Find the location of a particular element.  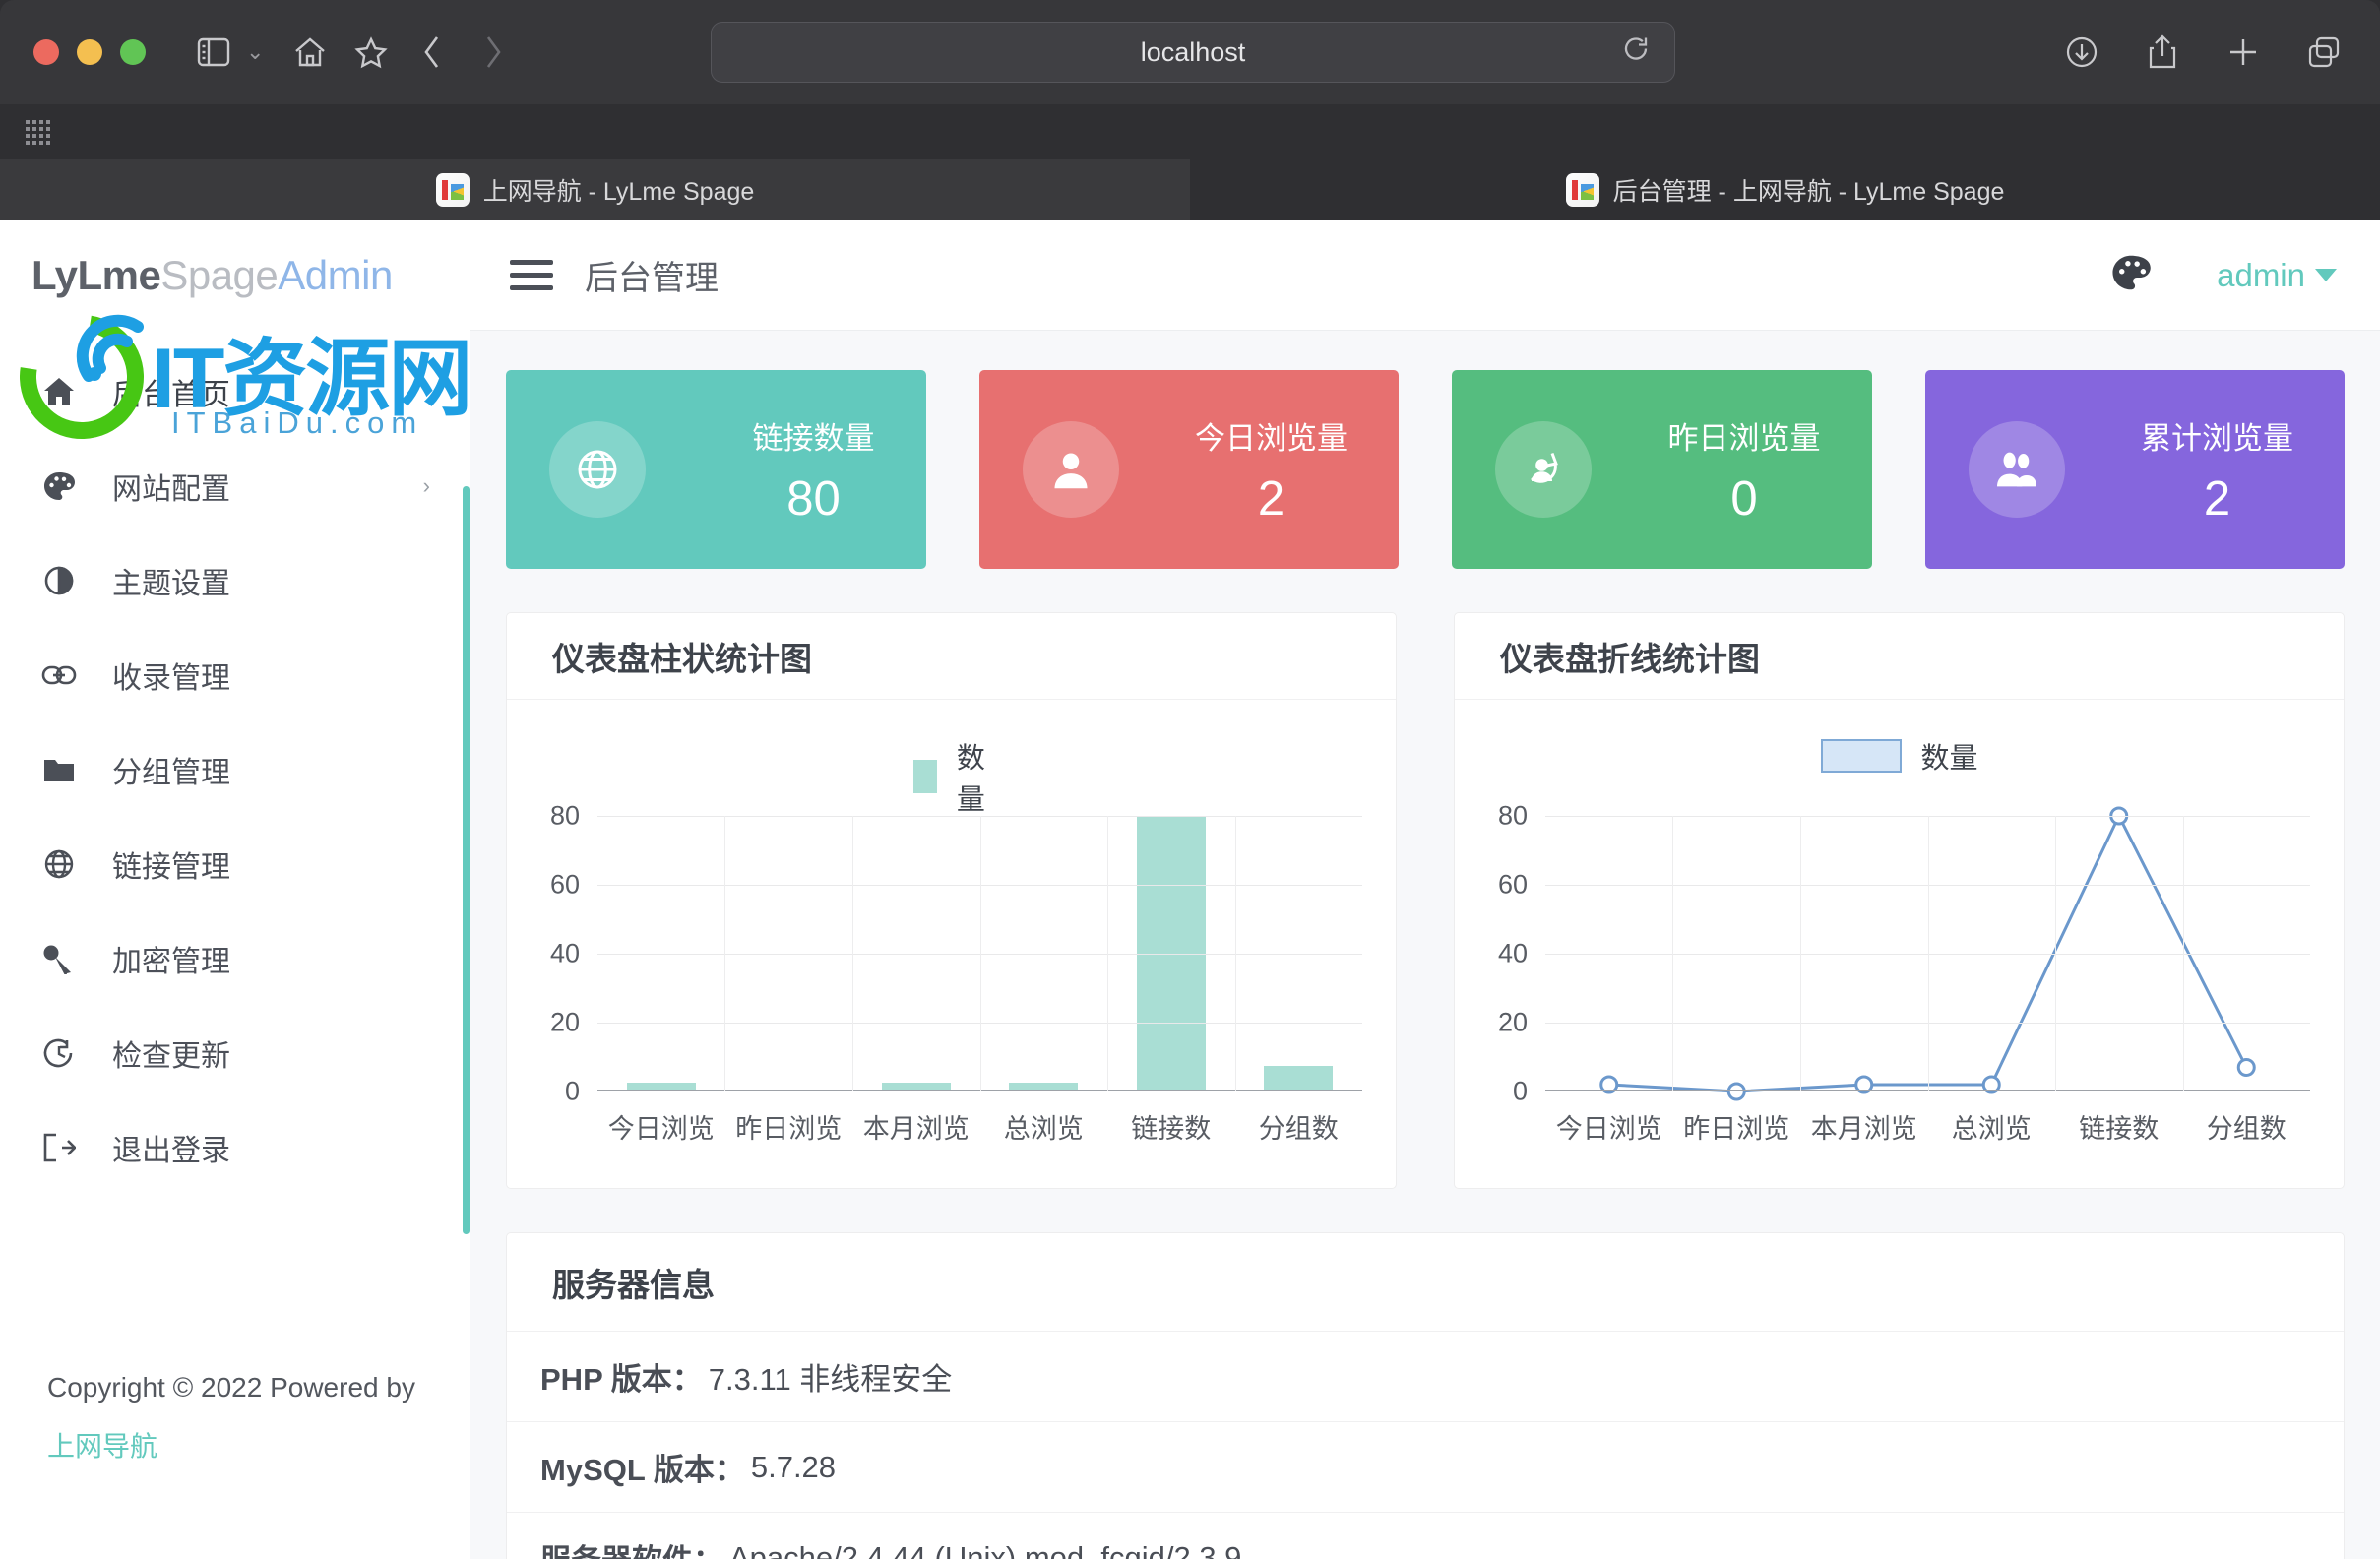

download-icon is located at coordinates (2081, 52).